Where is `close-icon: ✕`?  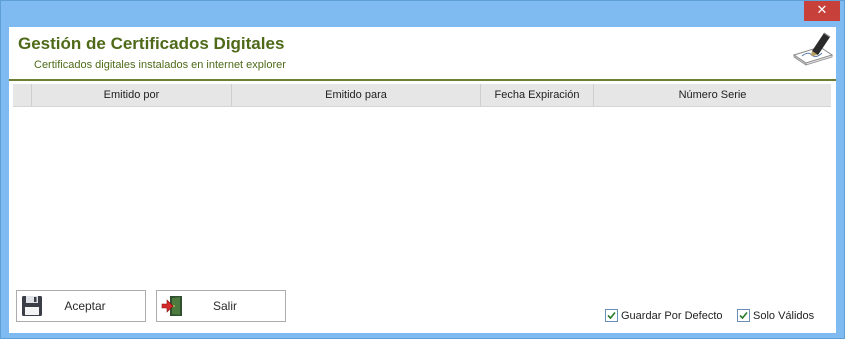 close-icon: ✕ is located at coordinates (822, 10).